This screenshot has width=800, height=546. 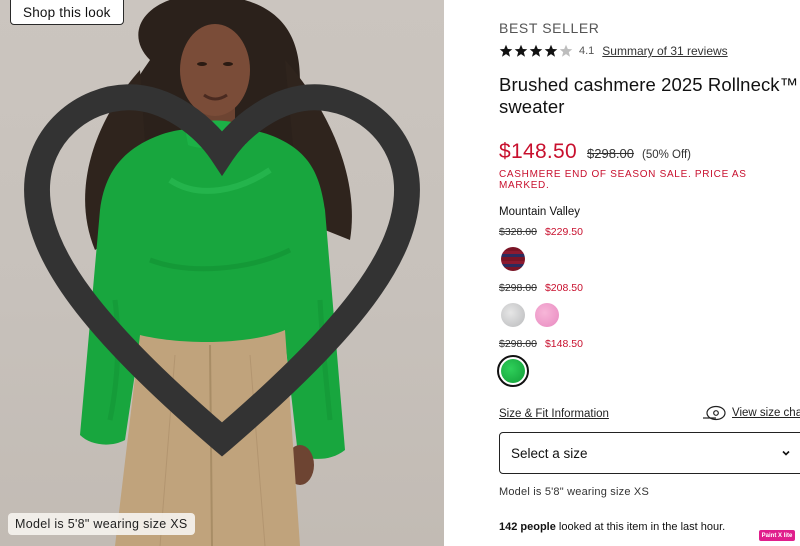 I want to click on color-swatch-green, so click(x=513, y=371).